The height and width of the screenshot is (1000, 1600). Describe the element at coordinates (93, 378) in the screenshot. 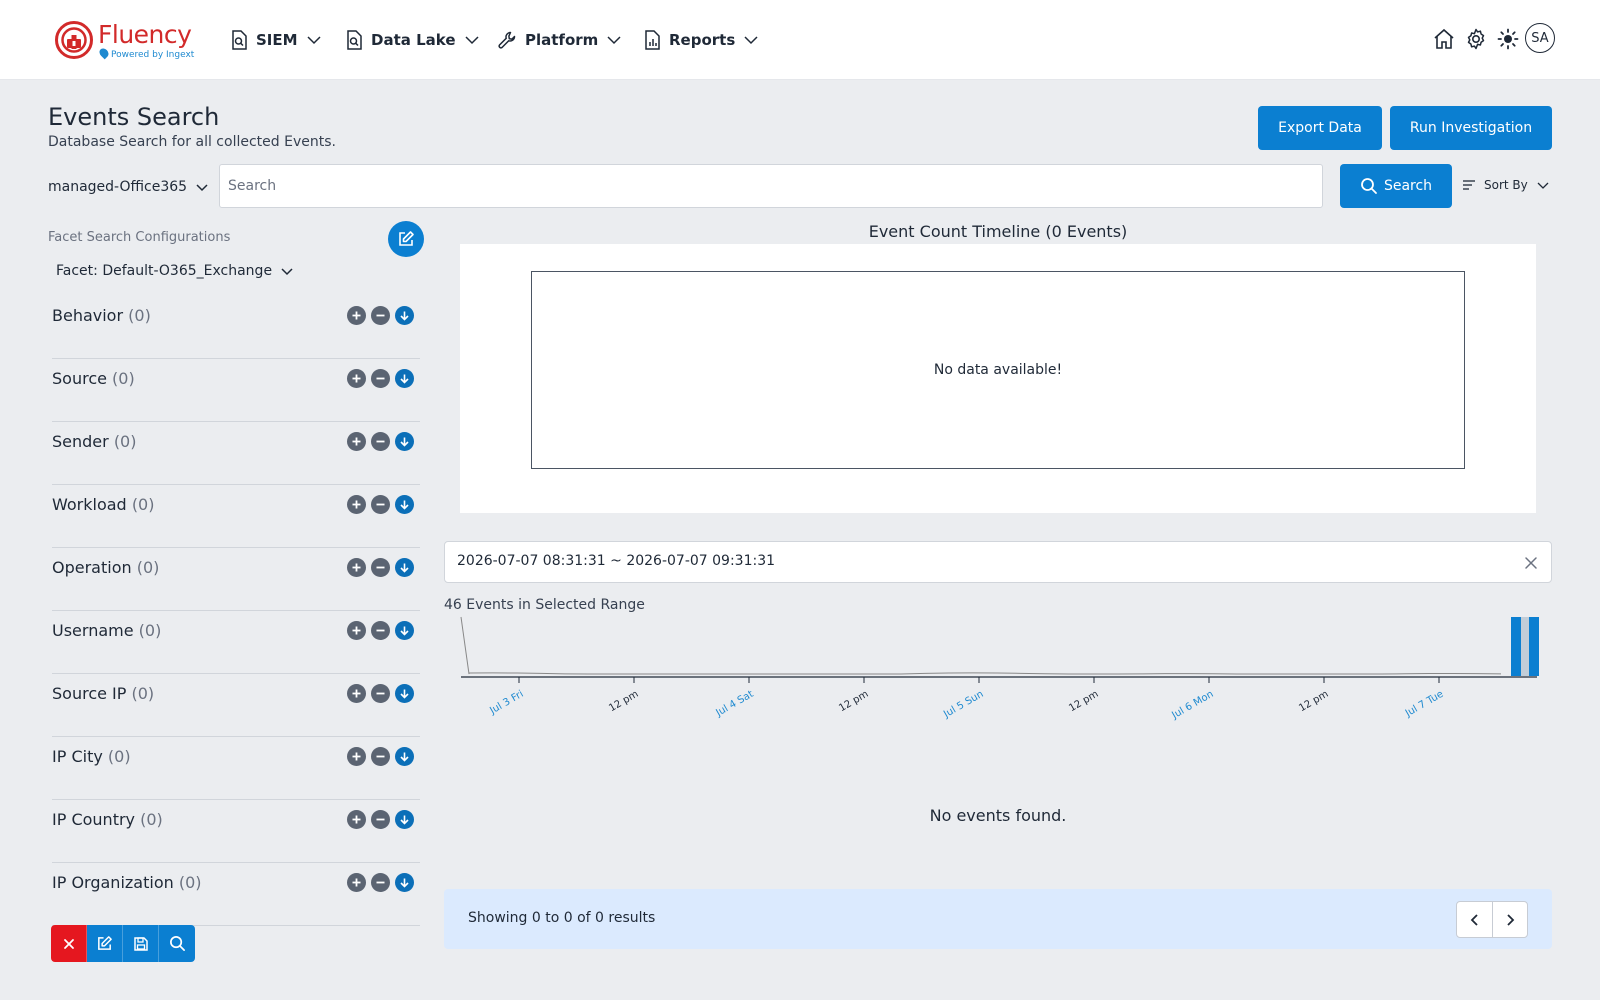

I see `facet-label: Source (0)` at that location.